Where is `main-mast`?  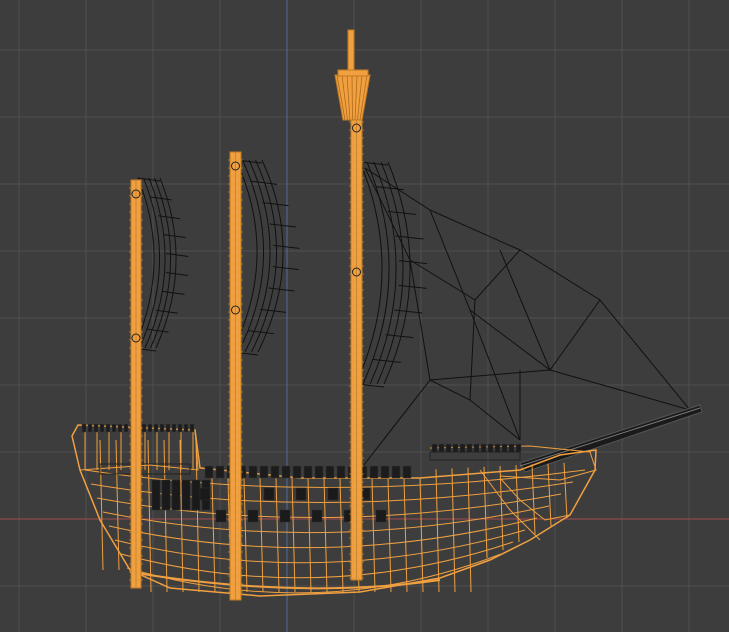
main-mast is located at coordinates (235, 376).